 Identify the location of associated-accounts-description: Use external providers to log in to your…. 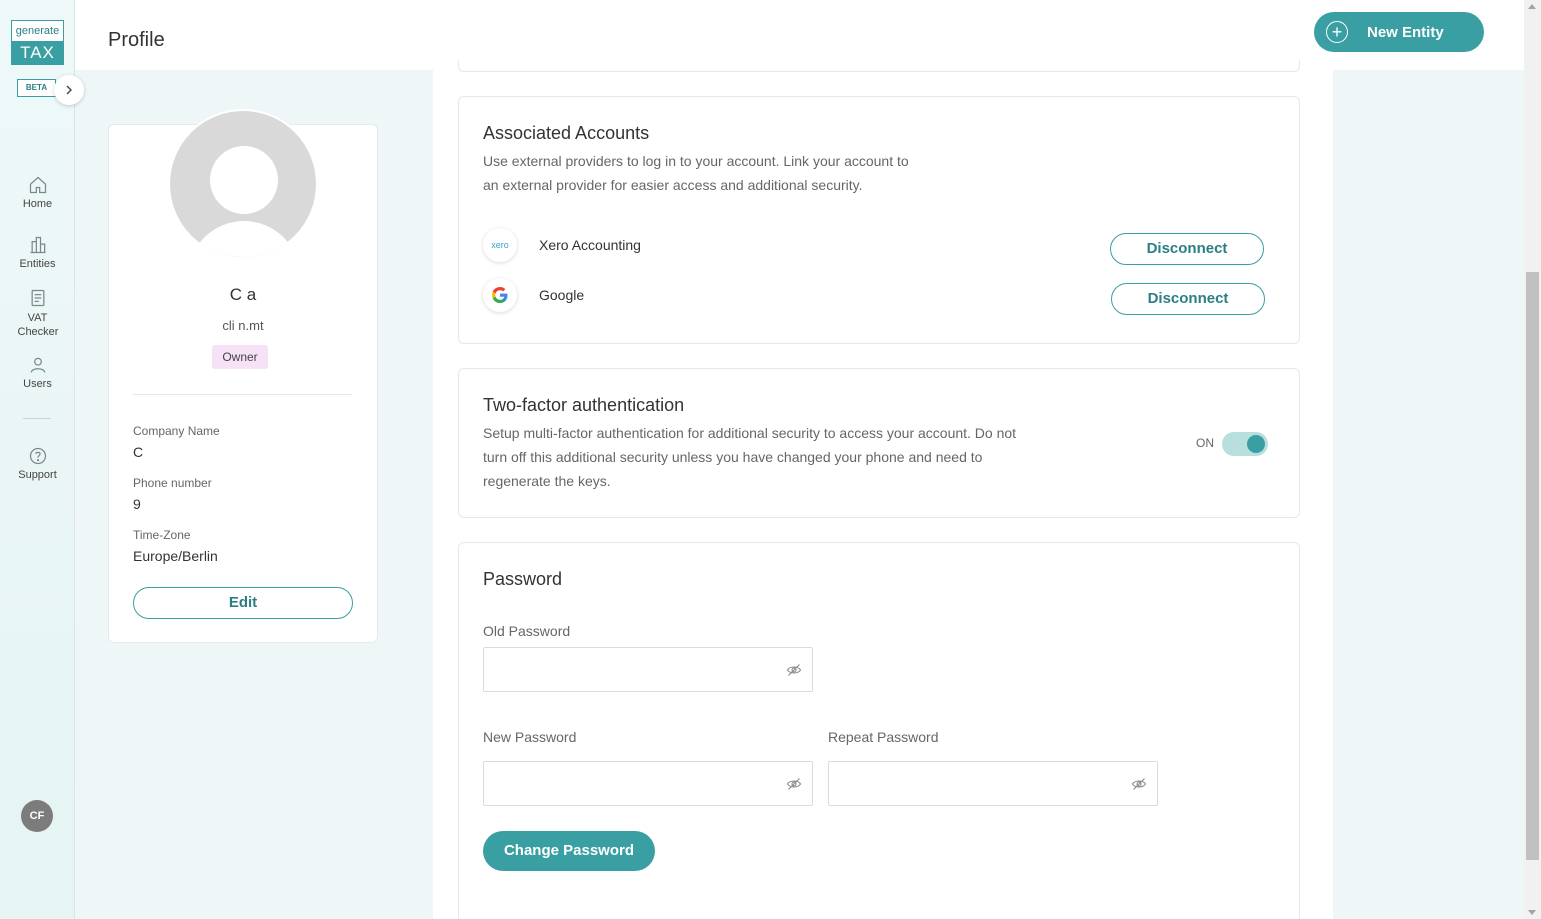
(696, 173).